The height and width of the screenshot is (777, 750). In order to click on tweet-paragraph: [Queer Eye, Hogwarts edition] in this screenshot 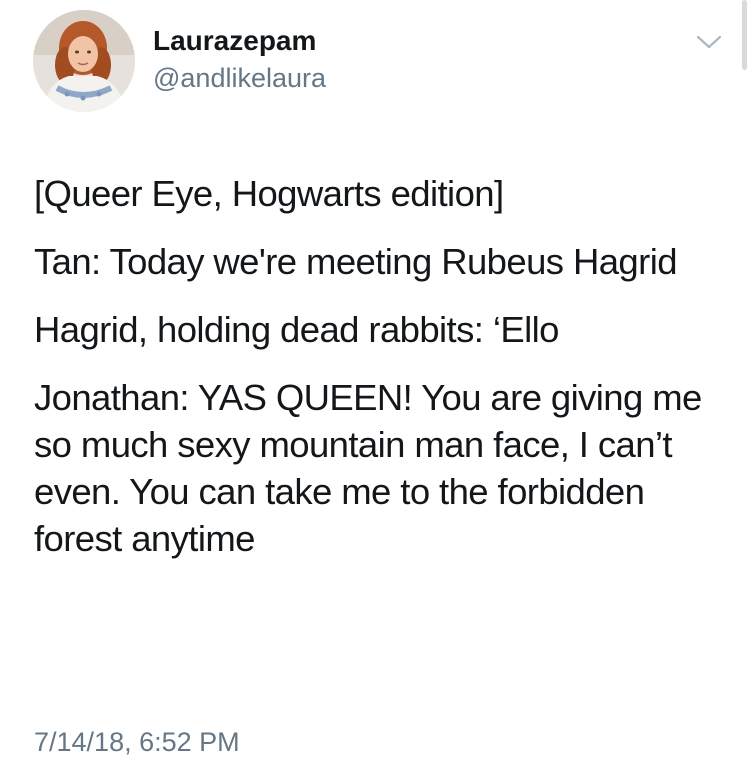, I will do `click(269, 193)`.